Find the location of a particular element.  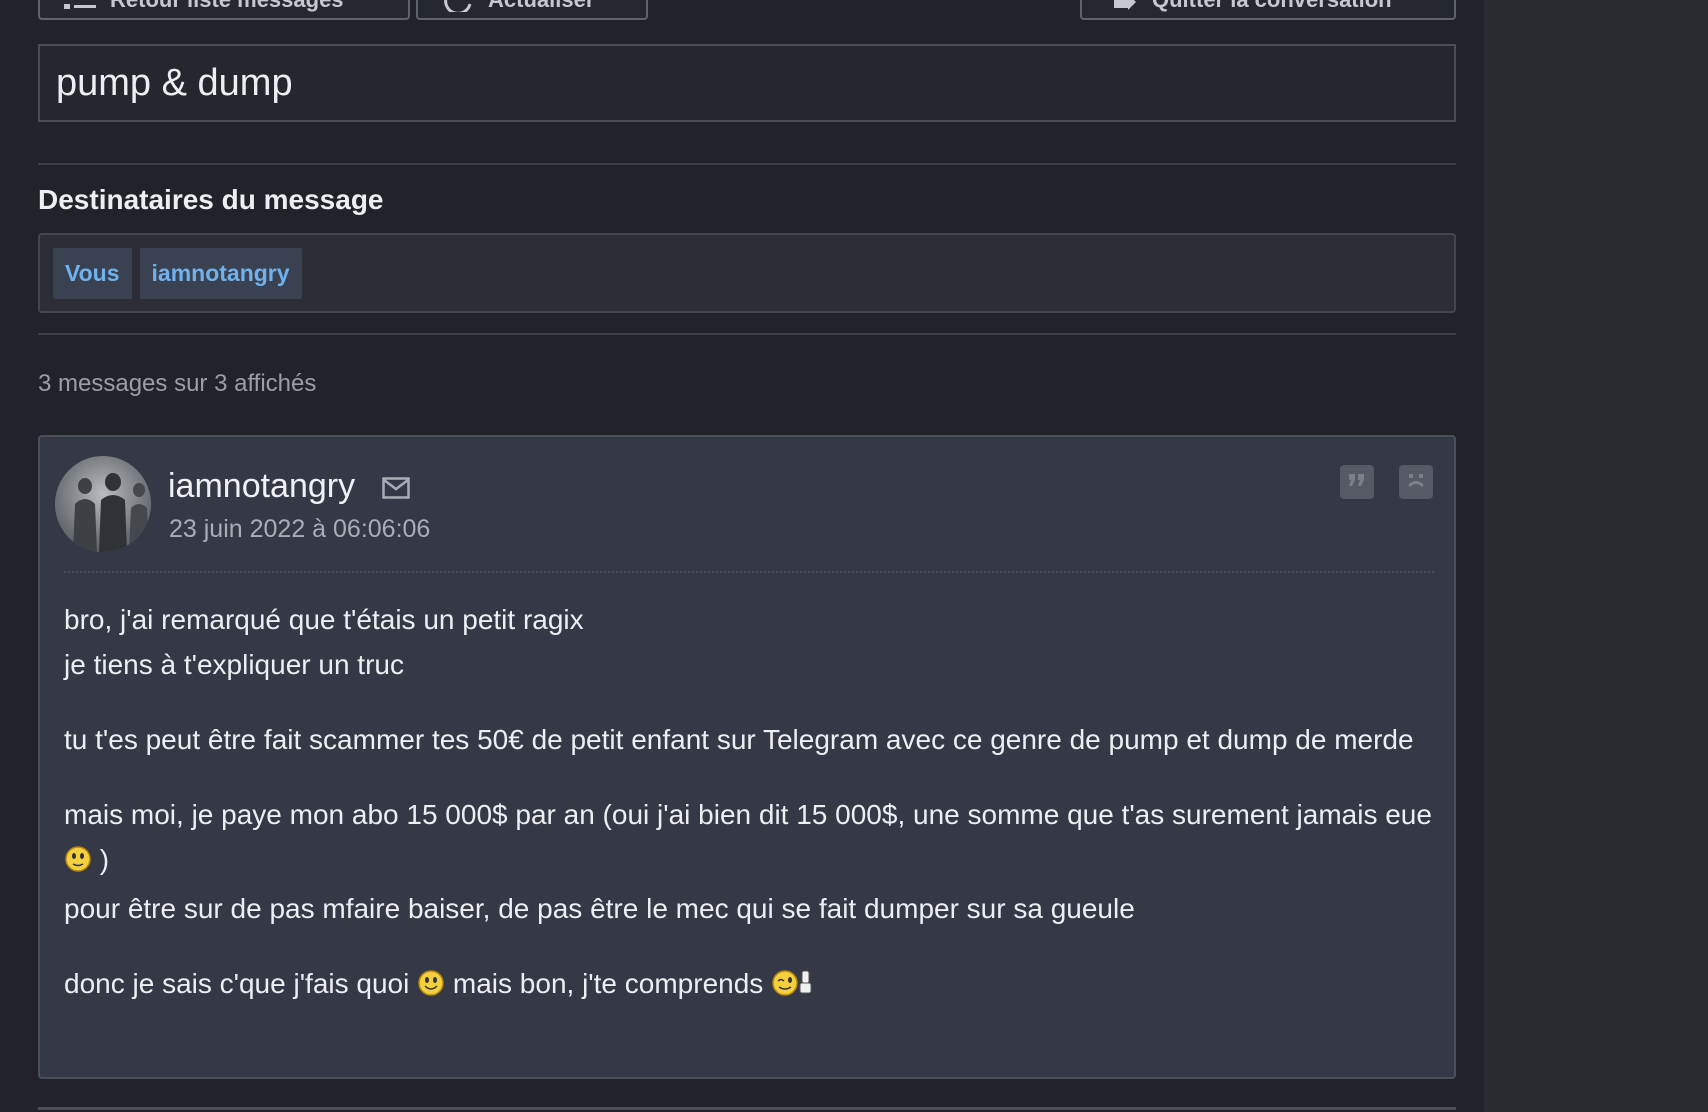

message-line: donc je sais c'que j'fais quoi is located at coordinates (241, 983).